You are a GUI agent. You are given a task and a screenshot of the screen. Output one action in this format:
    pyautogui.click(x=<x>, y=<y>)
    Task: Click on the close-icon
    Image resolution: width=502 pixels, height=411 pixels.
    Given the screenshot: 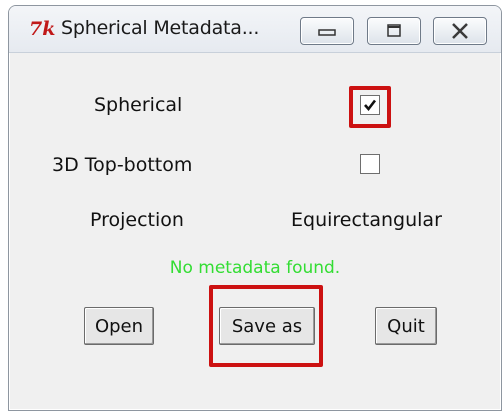 What is the action you would take?
    pyautogui.click(x=460, y=31)
    